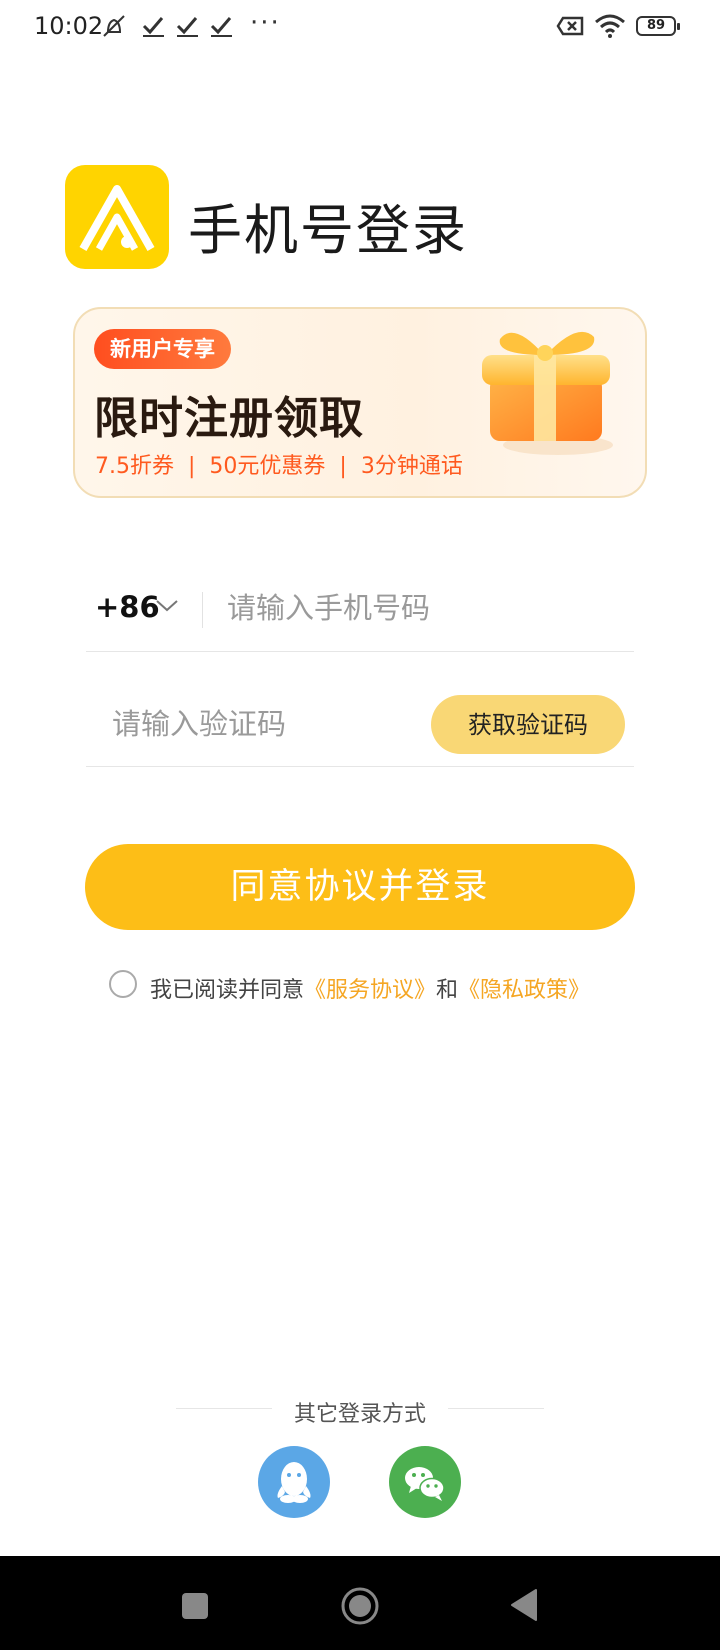  What do you see at coordinates (265, 23) in the screenshot?
I see `more-dots-icon: ···` at bounding box center [265, 23].